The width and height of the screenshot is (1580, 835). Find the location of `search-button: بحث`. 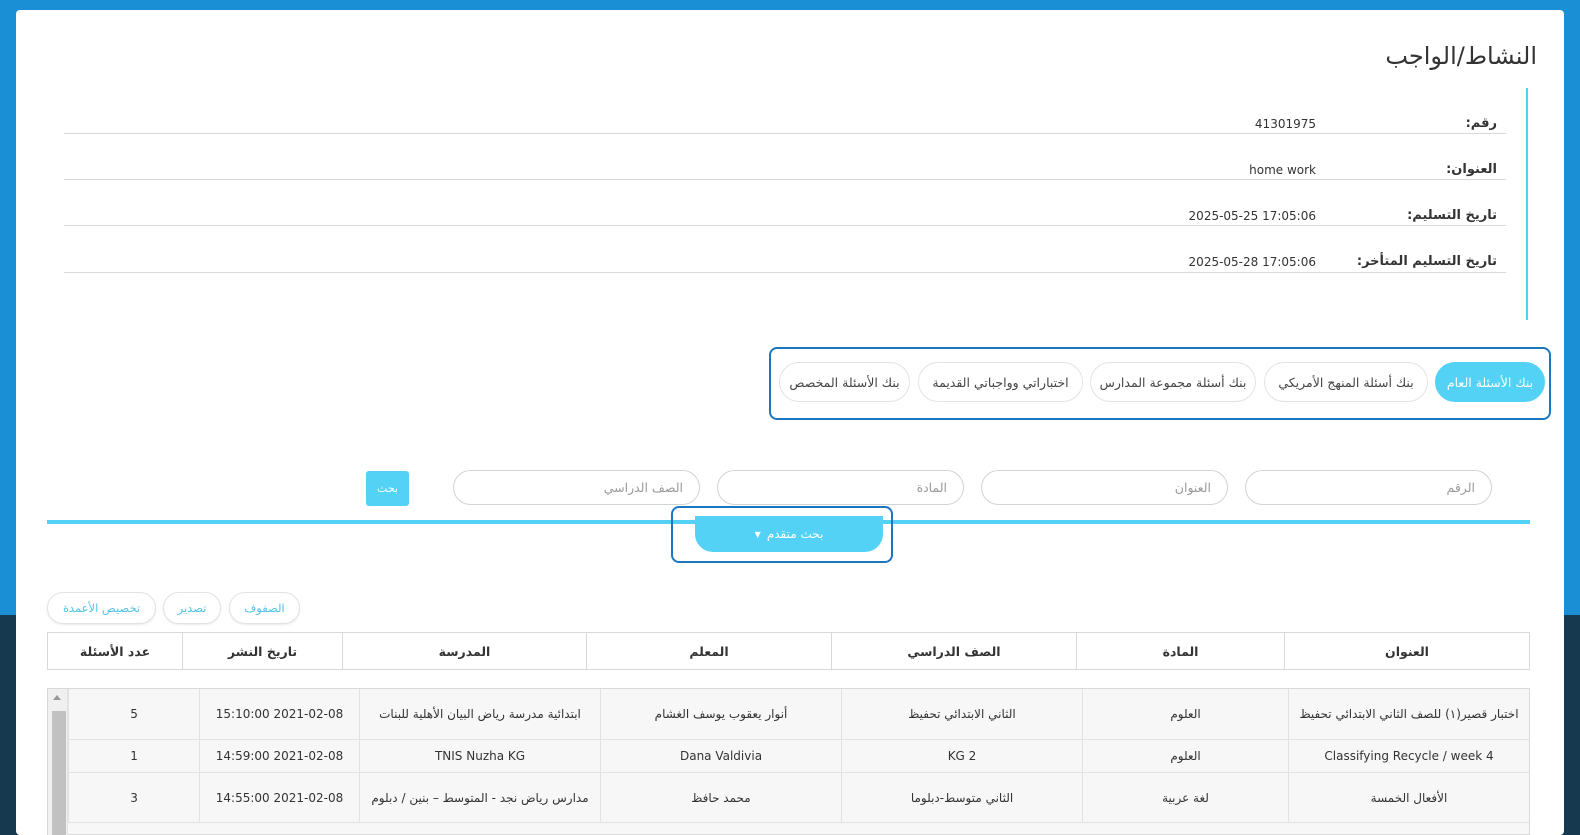

search-button: بحث is located at coordinates (387, 488).